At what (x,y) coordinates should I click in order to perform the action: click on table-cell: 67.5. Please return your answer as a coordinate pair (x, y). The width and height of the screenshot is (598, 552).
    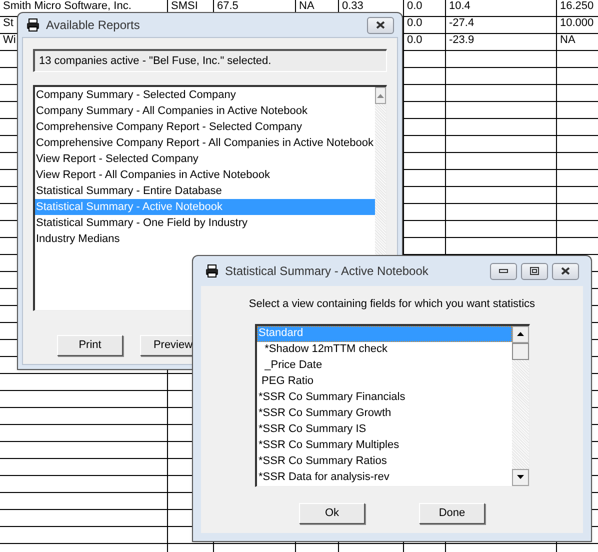
    Looking at the image, I should click on (227, 6).